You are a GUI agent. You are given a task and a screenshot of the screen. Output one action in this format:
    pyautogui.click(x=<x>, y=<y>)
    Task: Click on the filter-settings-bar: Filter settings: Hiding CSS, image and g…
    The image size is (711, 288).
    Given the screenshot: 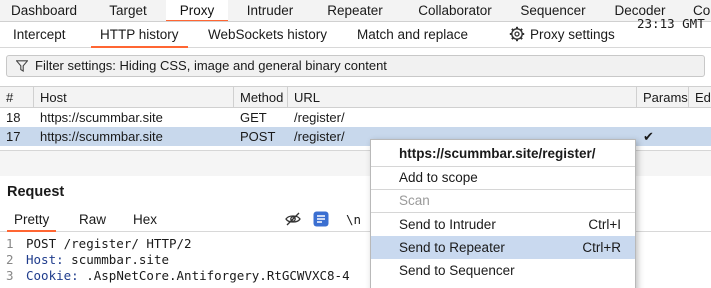 What is the action you would take?
    pyautogui.click(x=355, y=66)
    